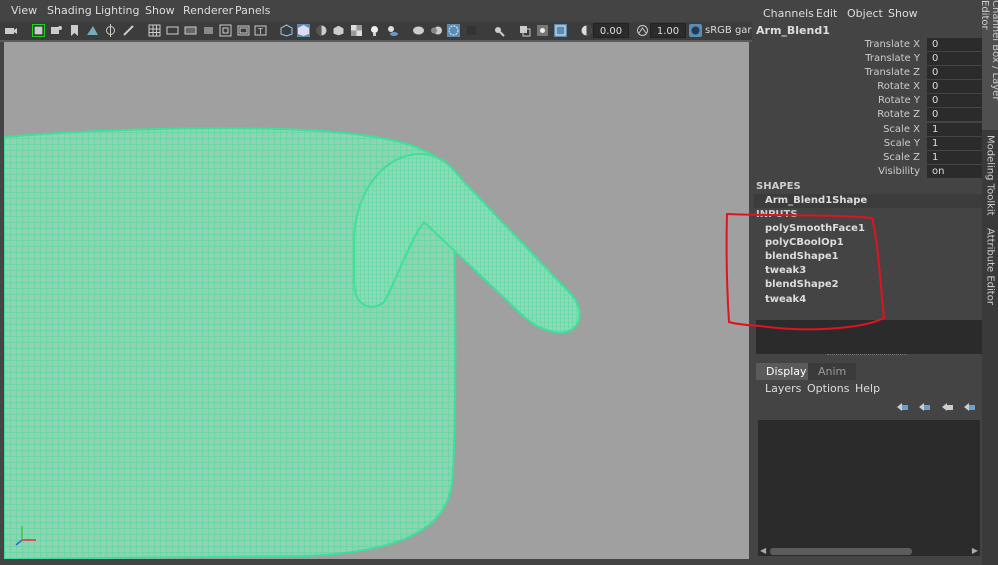 The width and height of the screenshot is (998, 565). What do you see at coordinates (56, 30) in the screenshot?
I see `bookmark-camera-icon` at bounding box center [56, 30].